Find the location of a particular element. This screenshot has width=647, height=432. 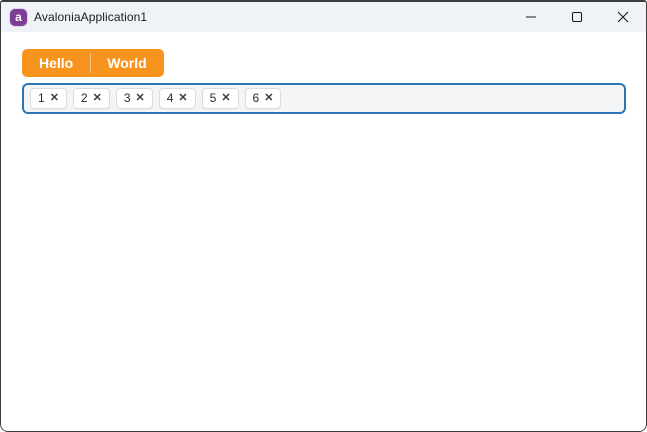

maximize-icon is located at coordinates (577, 17).